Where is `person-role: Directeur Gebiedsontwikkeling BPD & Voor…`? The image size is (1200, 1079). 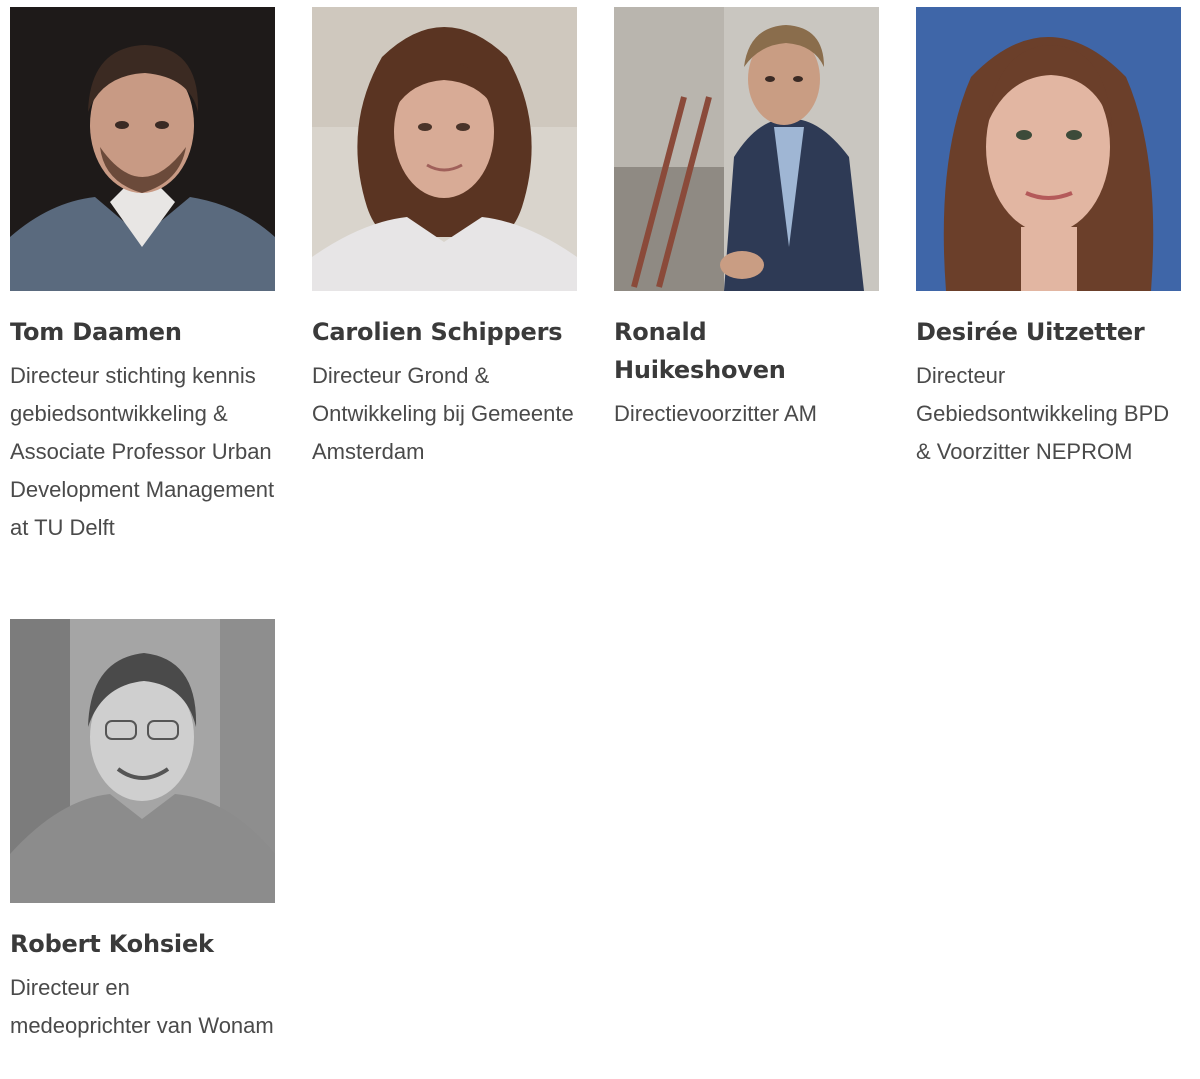 person-role: Directeur Gebiedsontwikkeling BPD & Voor… is located at coordinates (1043, 413).